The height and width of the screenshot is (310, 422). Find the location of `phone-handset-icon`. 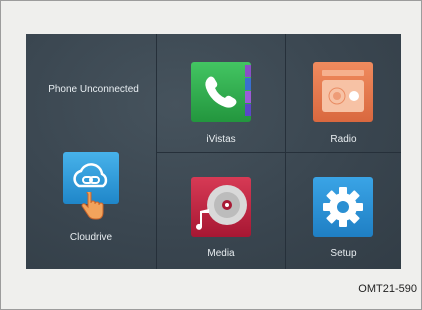

phone-handset-icon is located at coordinates (221, 92).